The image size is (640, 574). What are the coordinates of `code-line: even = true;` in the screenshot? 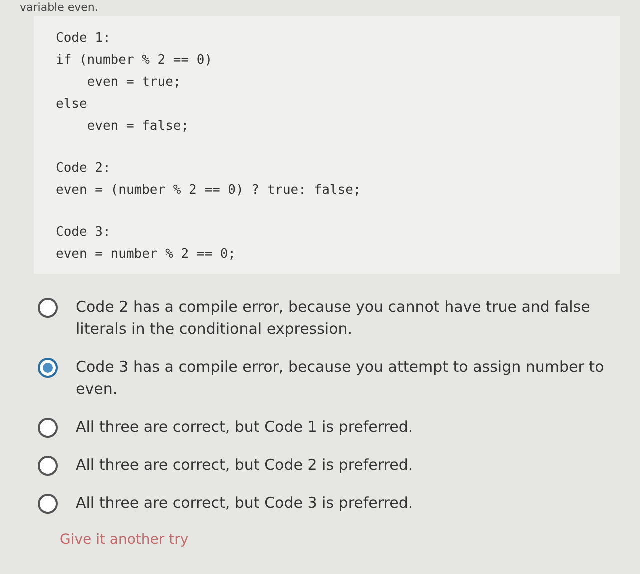 It's located at (134, 83).